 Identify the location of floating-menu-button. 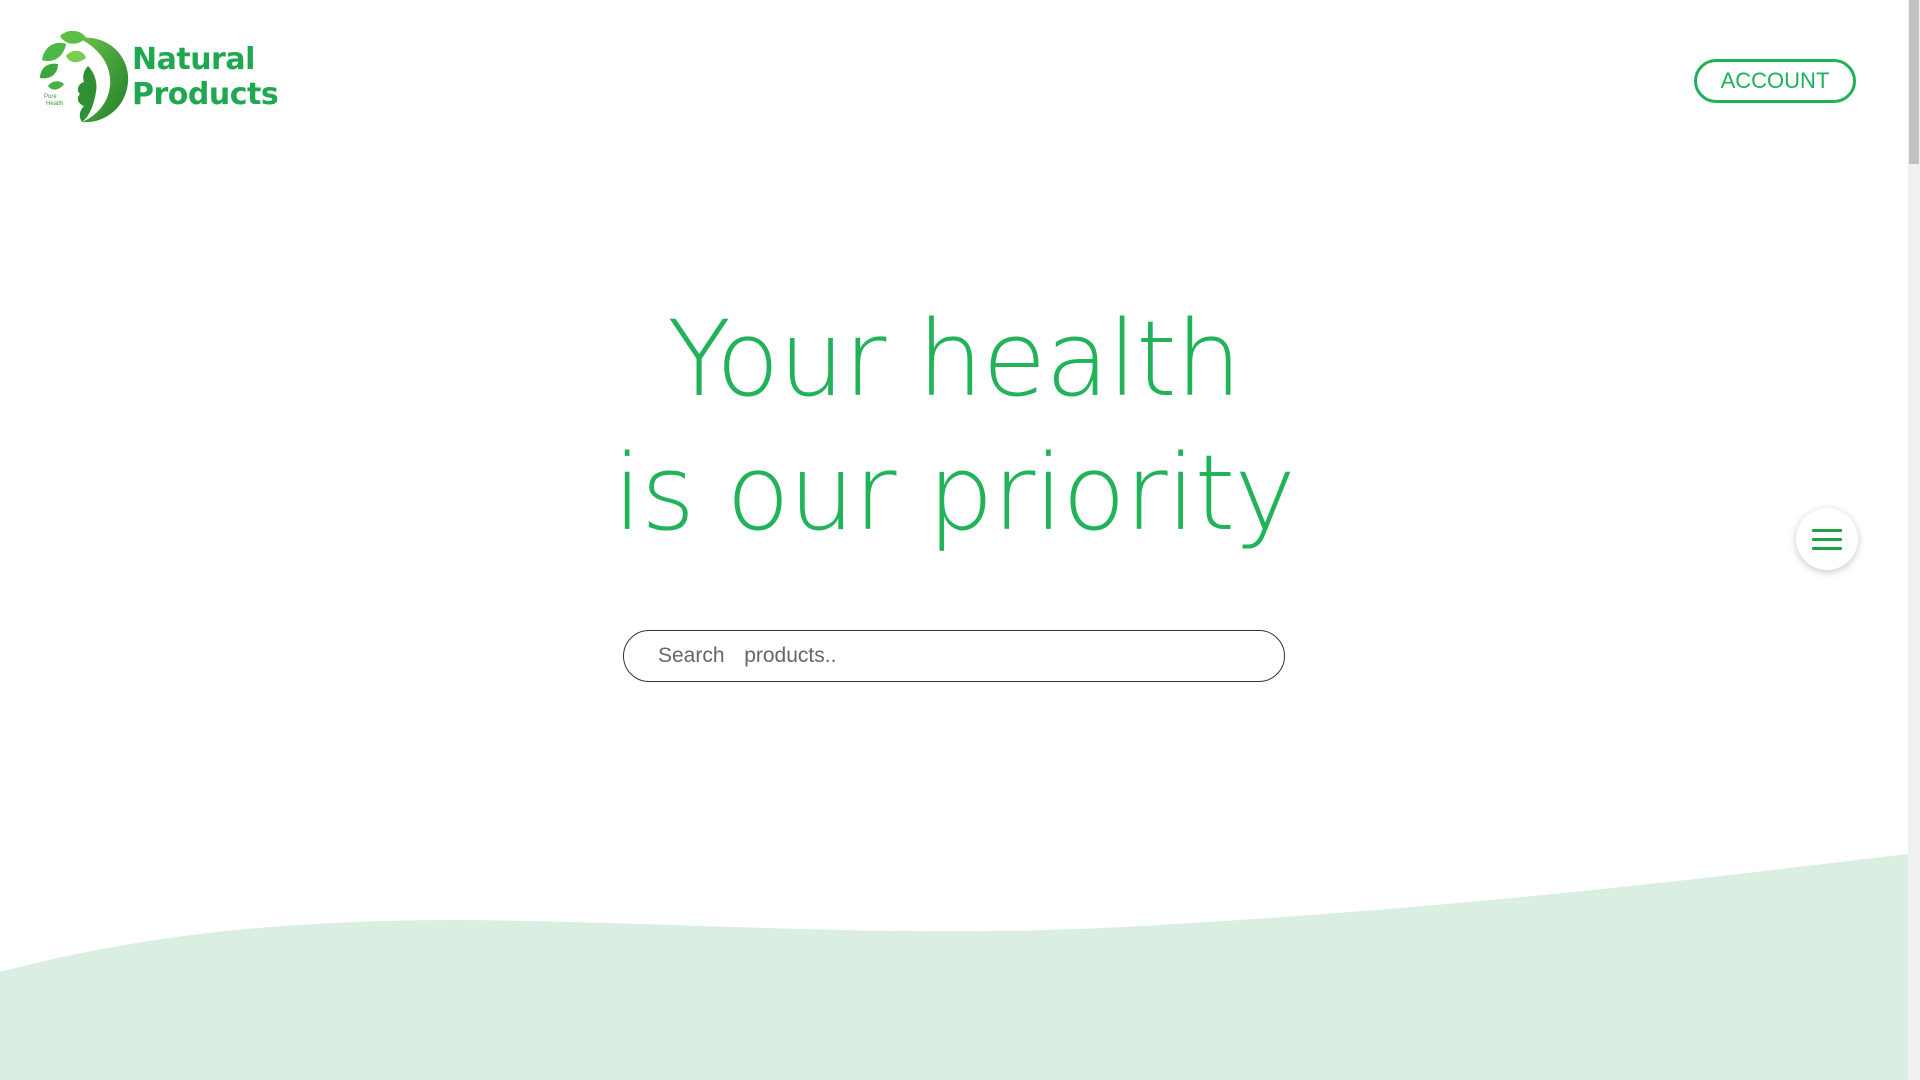
(1827, 539).